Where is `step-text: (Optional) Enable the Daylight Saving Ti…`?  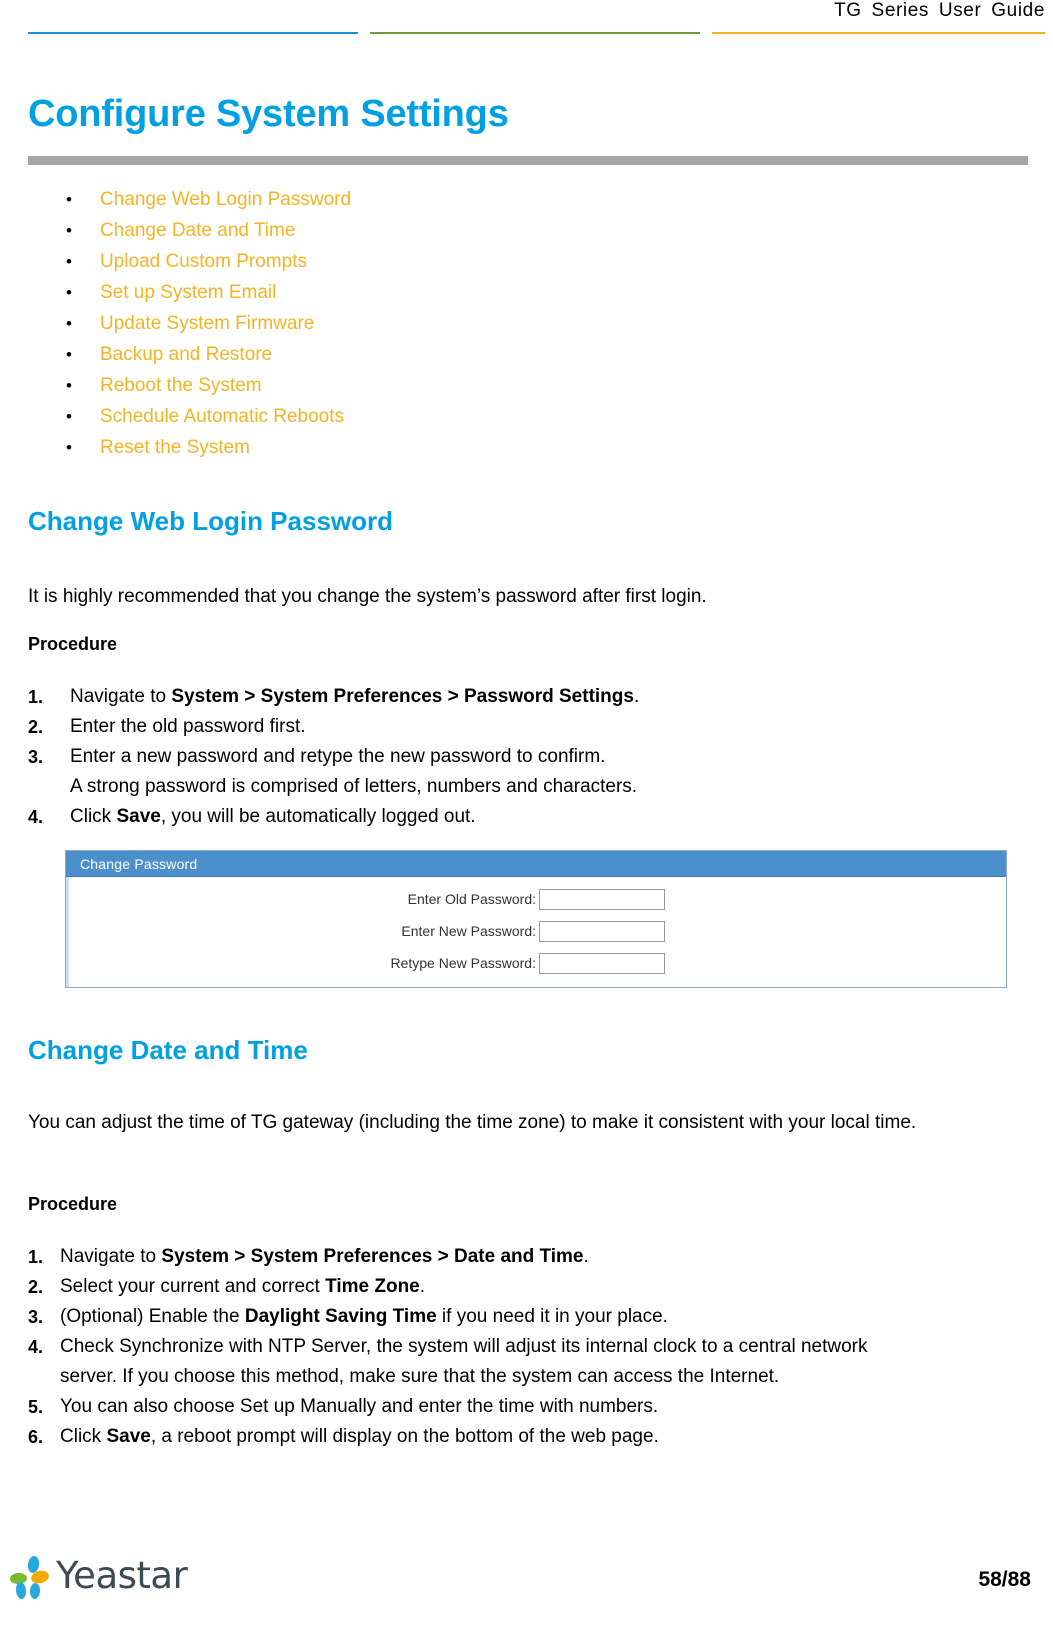
step-text: (Optional) Enable the Daylight Saving Ti… is located at coordinates (364, 1316).